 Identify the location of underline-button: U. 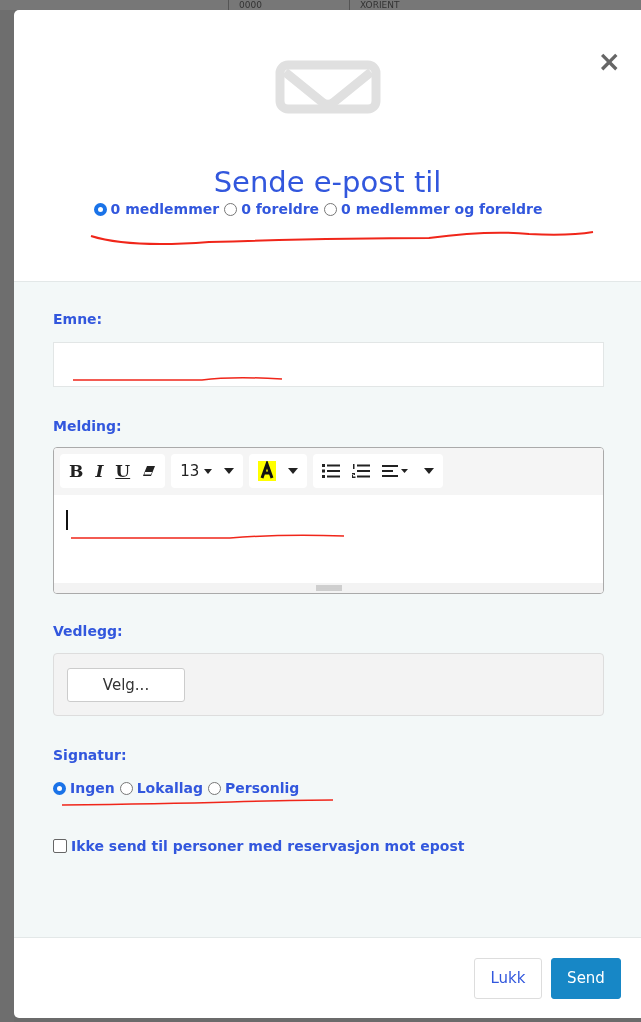
(123, 471).